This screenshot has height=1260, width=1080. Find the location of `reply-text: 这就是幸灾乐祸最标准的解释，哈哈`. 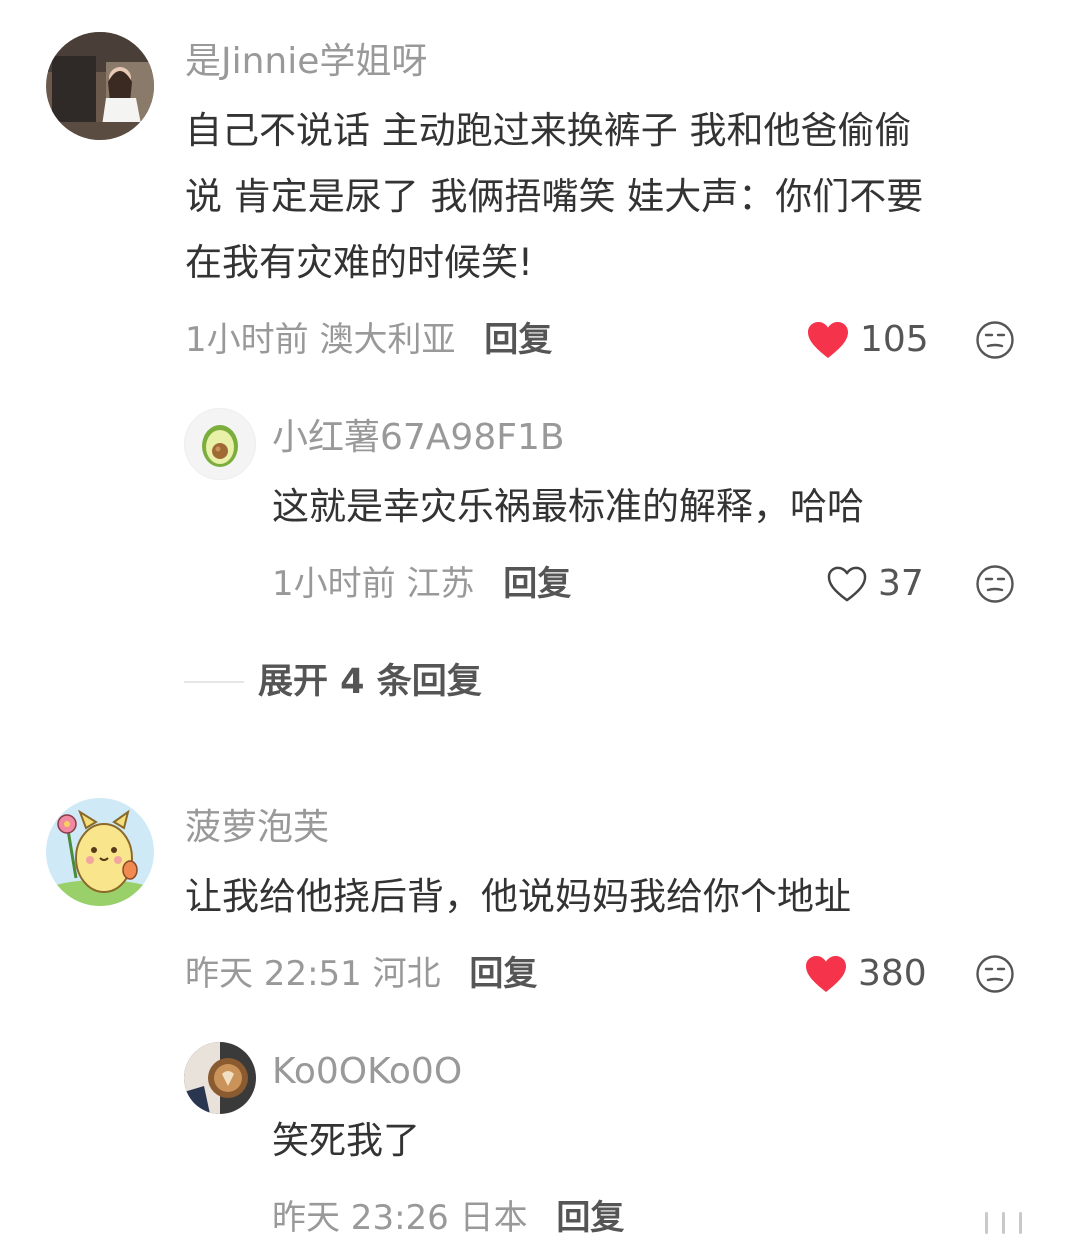

reply-text: 这就是幸灾乐祸最标准的解释，哈哈 is located at coordinates (568, 506).